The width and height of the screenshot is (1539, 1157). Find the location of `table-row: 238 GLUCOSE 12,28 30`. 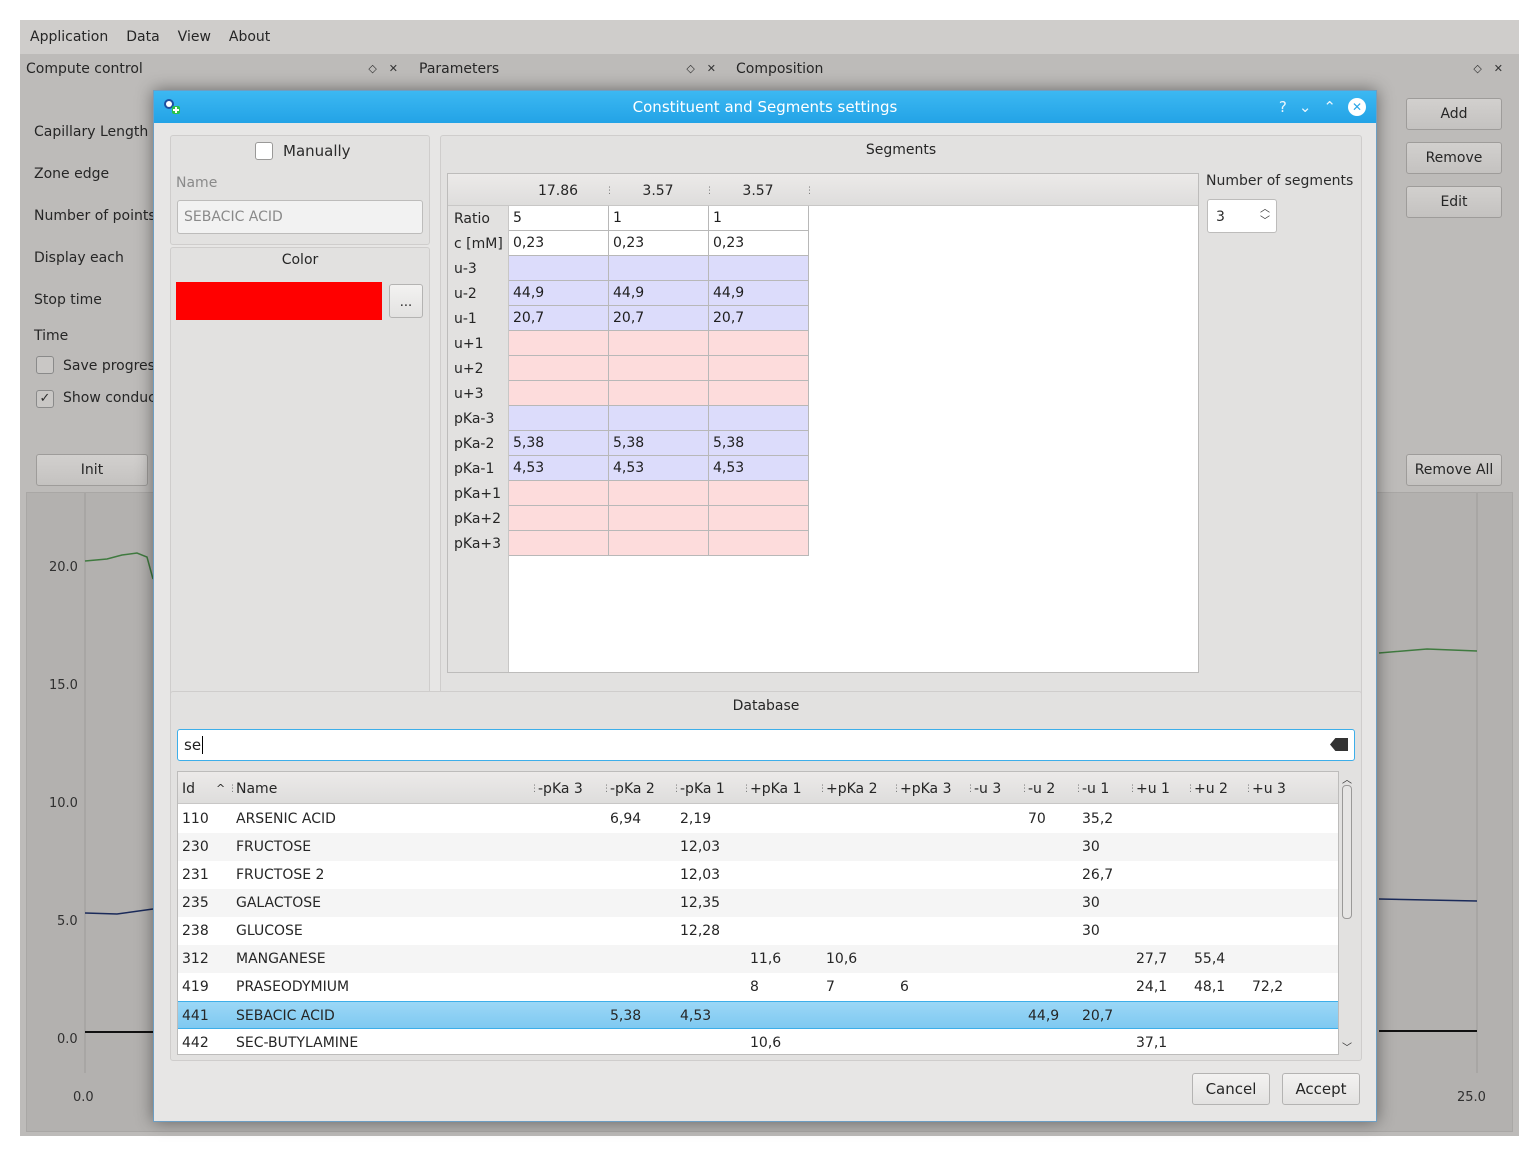

table-row: 238 GLUCOSE 12,28 30 is located at coordinates (758, 931).